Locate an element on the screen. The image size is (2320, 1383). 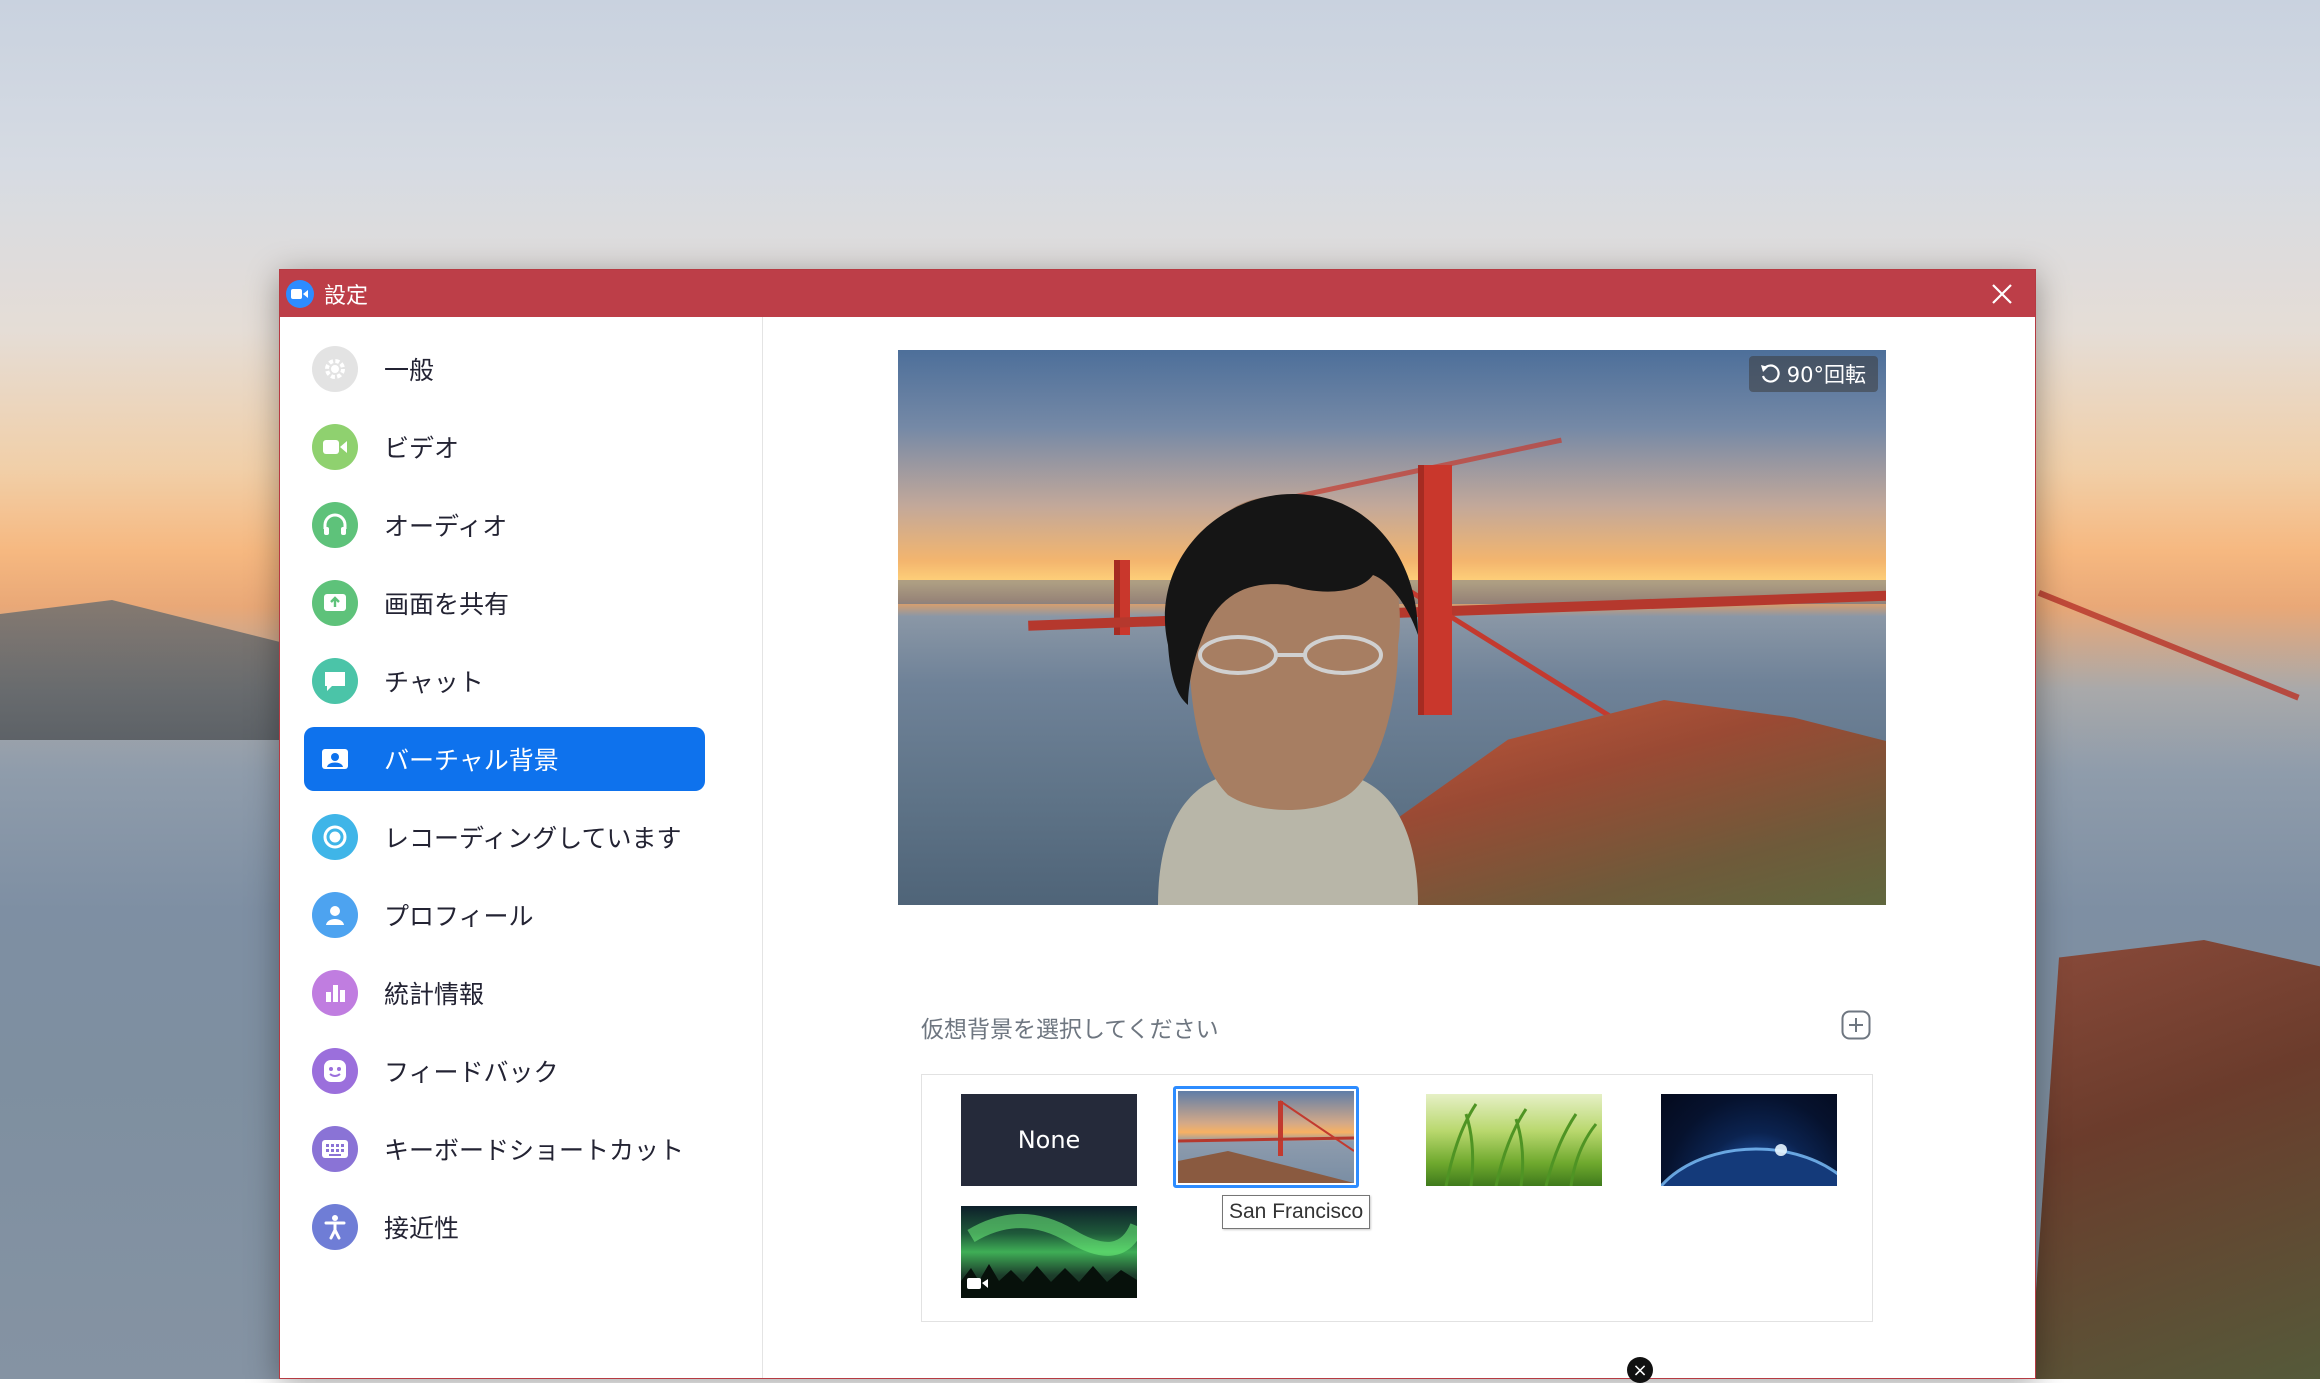
virtual-background-icon is located at coordinates (335, 759).